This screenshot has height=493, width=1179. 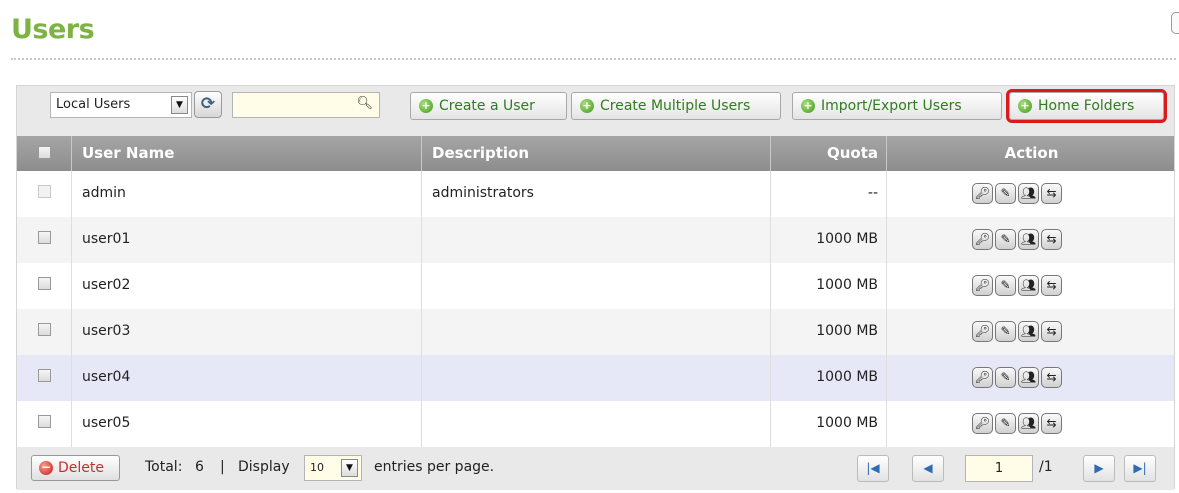 I want to click on last-page-button: ▶|, so click(x=1140, y=468).